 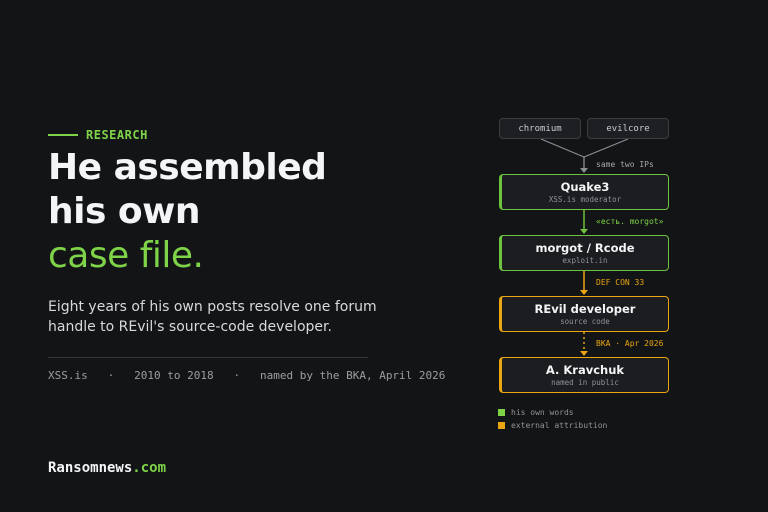 I want to click on node-kravchuk: A. Kravchuk named in public, so click(x=584, y=375).